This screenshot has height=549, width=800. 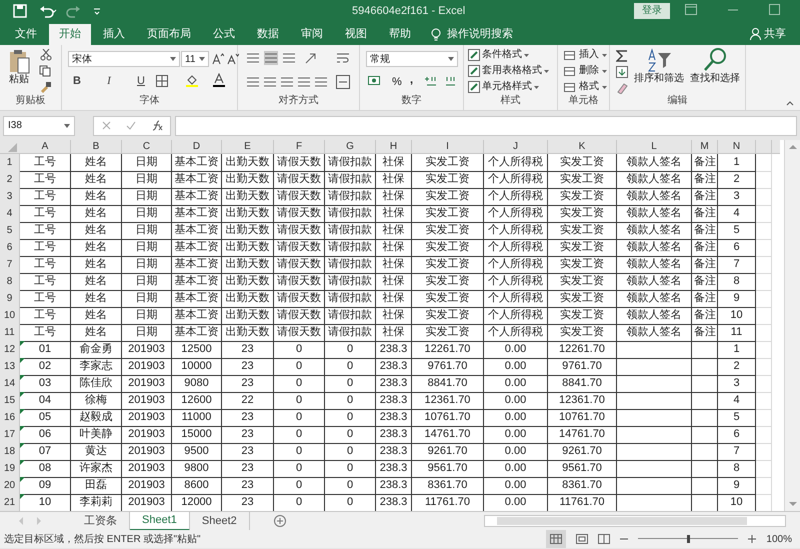 I want to click on horizontal-scrollbar, so click(x=635, y=521).